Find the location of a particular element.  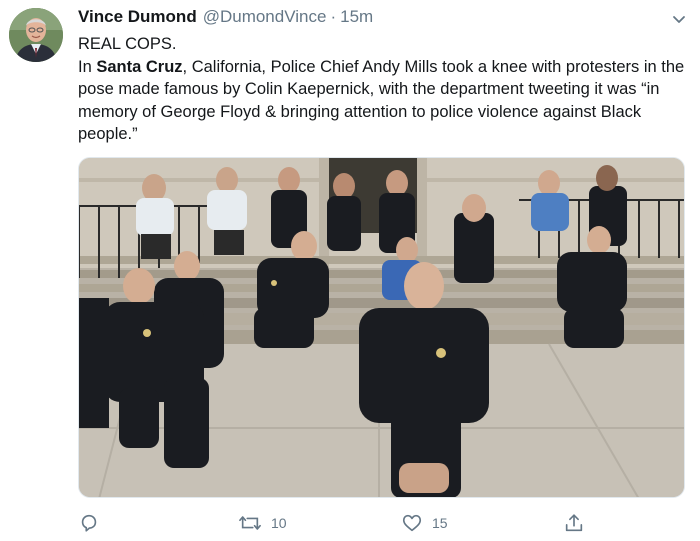

share-button is located at coordinates (574, 523).